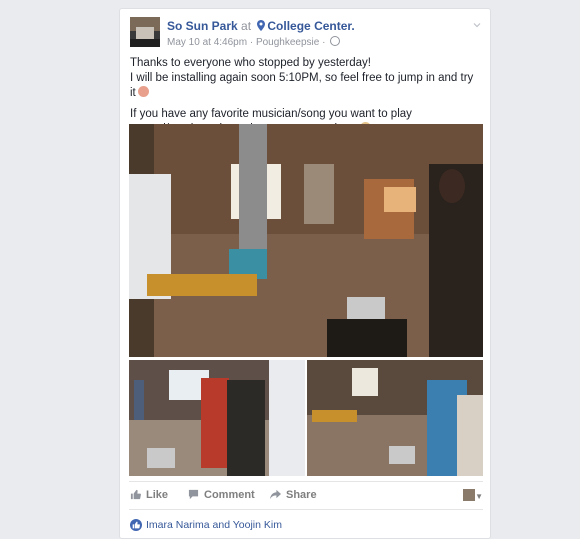 This screenshot has height=539, width=580. I want to click on at-text: at, so click(246, 26).